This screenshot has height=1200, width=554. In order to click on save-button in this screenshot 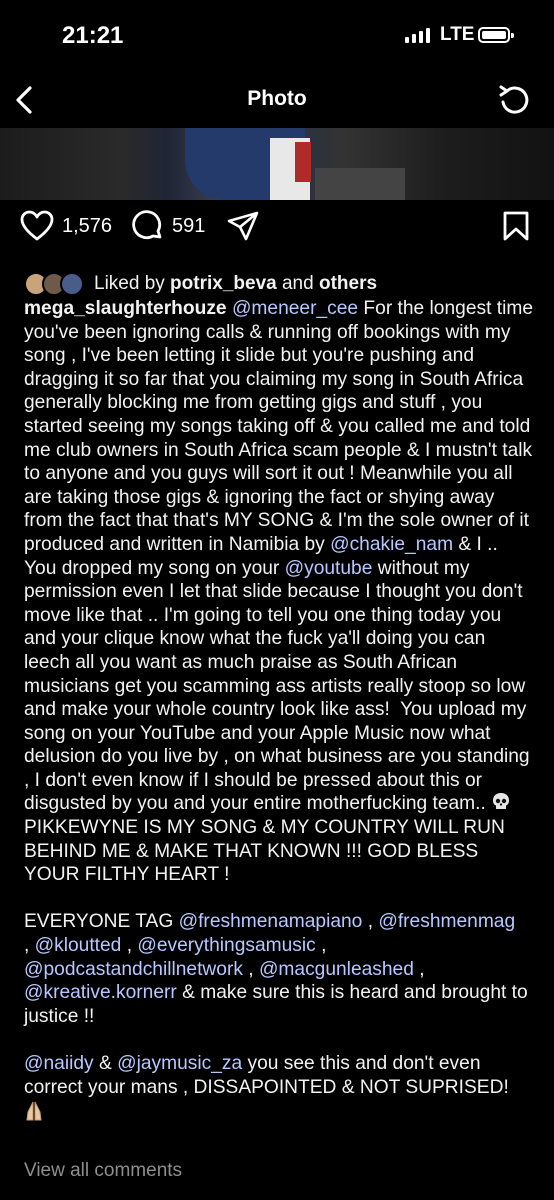, I will do `click(516, 226)`.